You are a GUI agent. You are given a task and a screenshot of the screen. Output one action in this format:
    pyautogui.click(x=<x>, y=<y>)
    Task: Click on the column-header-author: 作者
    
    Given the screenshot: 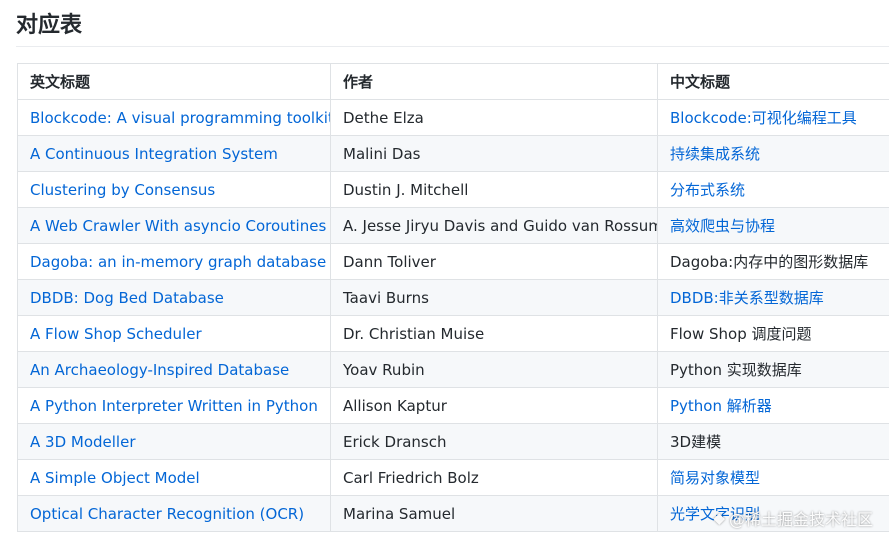 What is the action you would take?
    pyautogui.click(x=494, y=81)
    